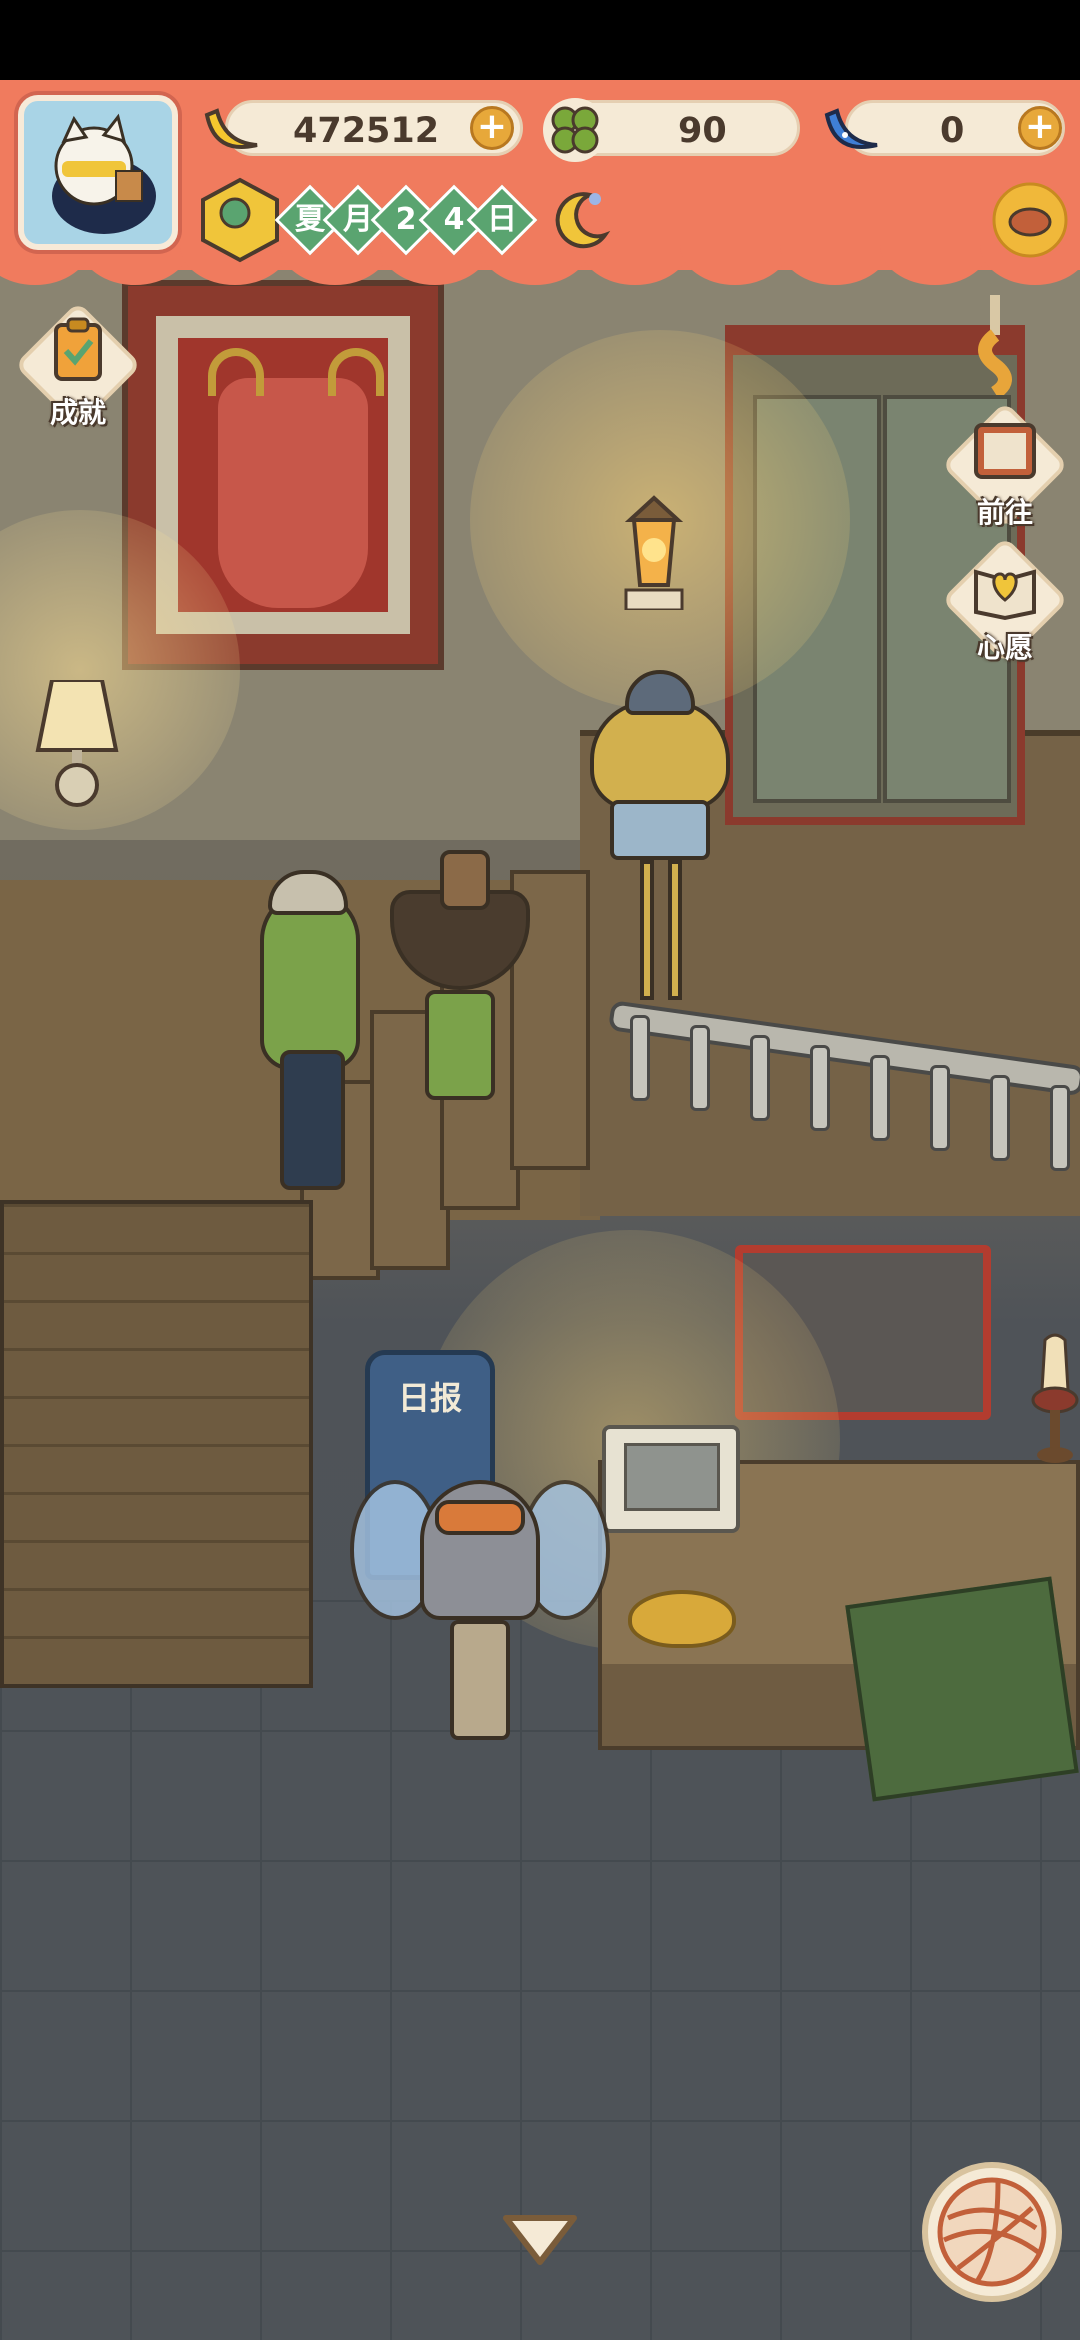 The width and height of the screenshot is (1080, 2340). I want to click on banana-counter: 472512 +, so click(374, 128).